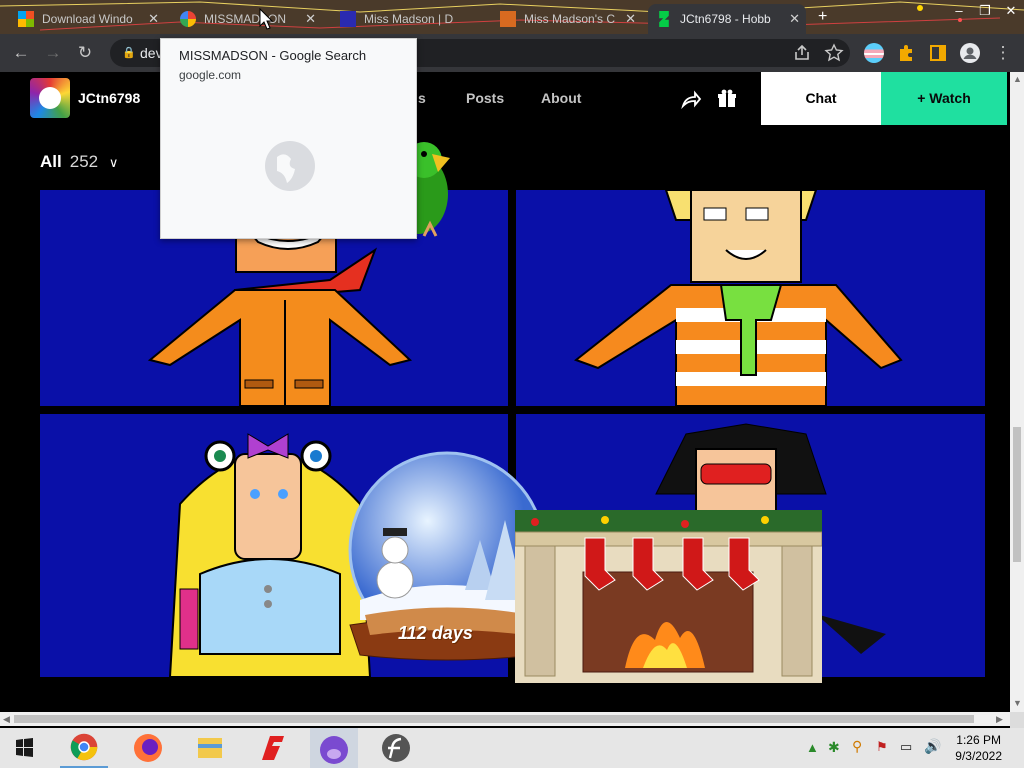  I want to click on window-controls: – ❐ ✕, so click(985, 12).